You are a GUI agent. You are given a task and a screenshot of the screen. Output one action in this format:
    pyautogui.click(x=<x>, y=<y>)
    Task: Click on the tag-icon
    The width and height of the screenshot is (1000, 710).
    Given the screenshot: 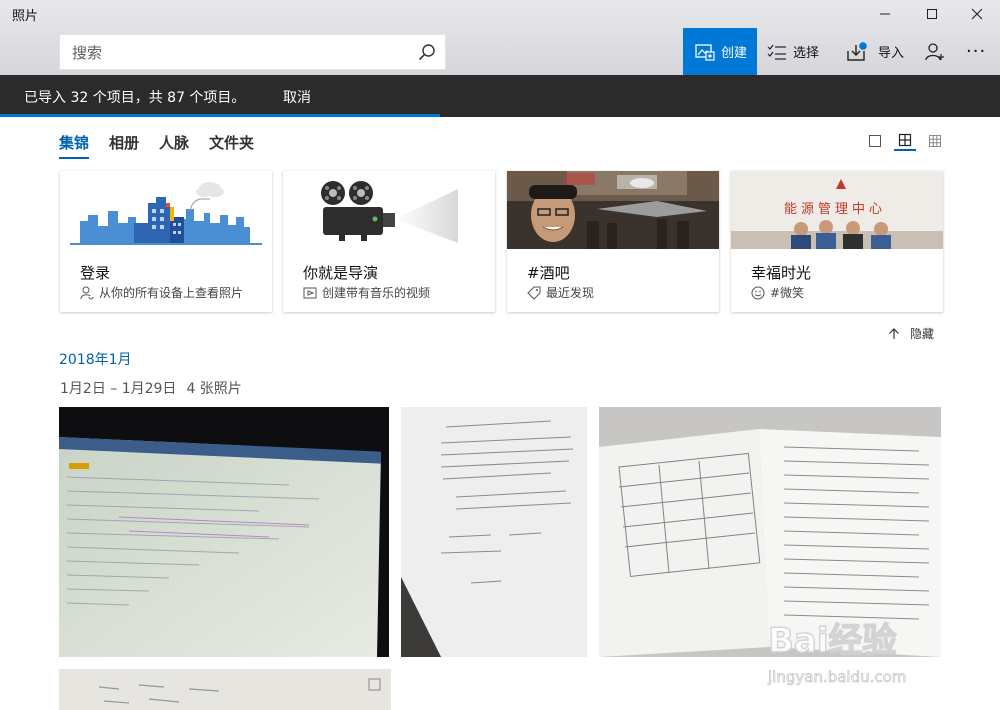 What is the action you would take?
    pyautogui.click(x=534, y=293)
    